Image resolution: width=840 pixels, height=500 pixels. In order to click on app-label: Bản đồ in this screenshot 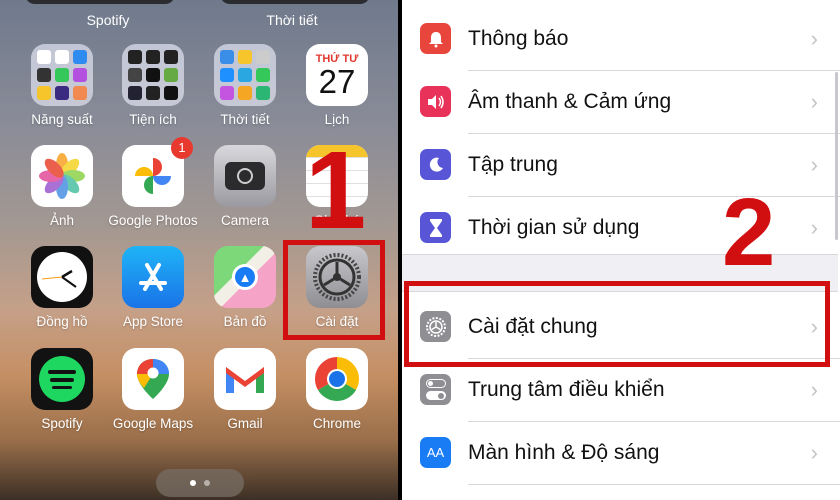, I will do `click(245, 321)`.